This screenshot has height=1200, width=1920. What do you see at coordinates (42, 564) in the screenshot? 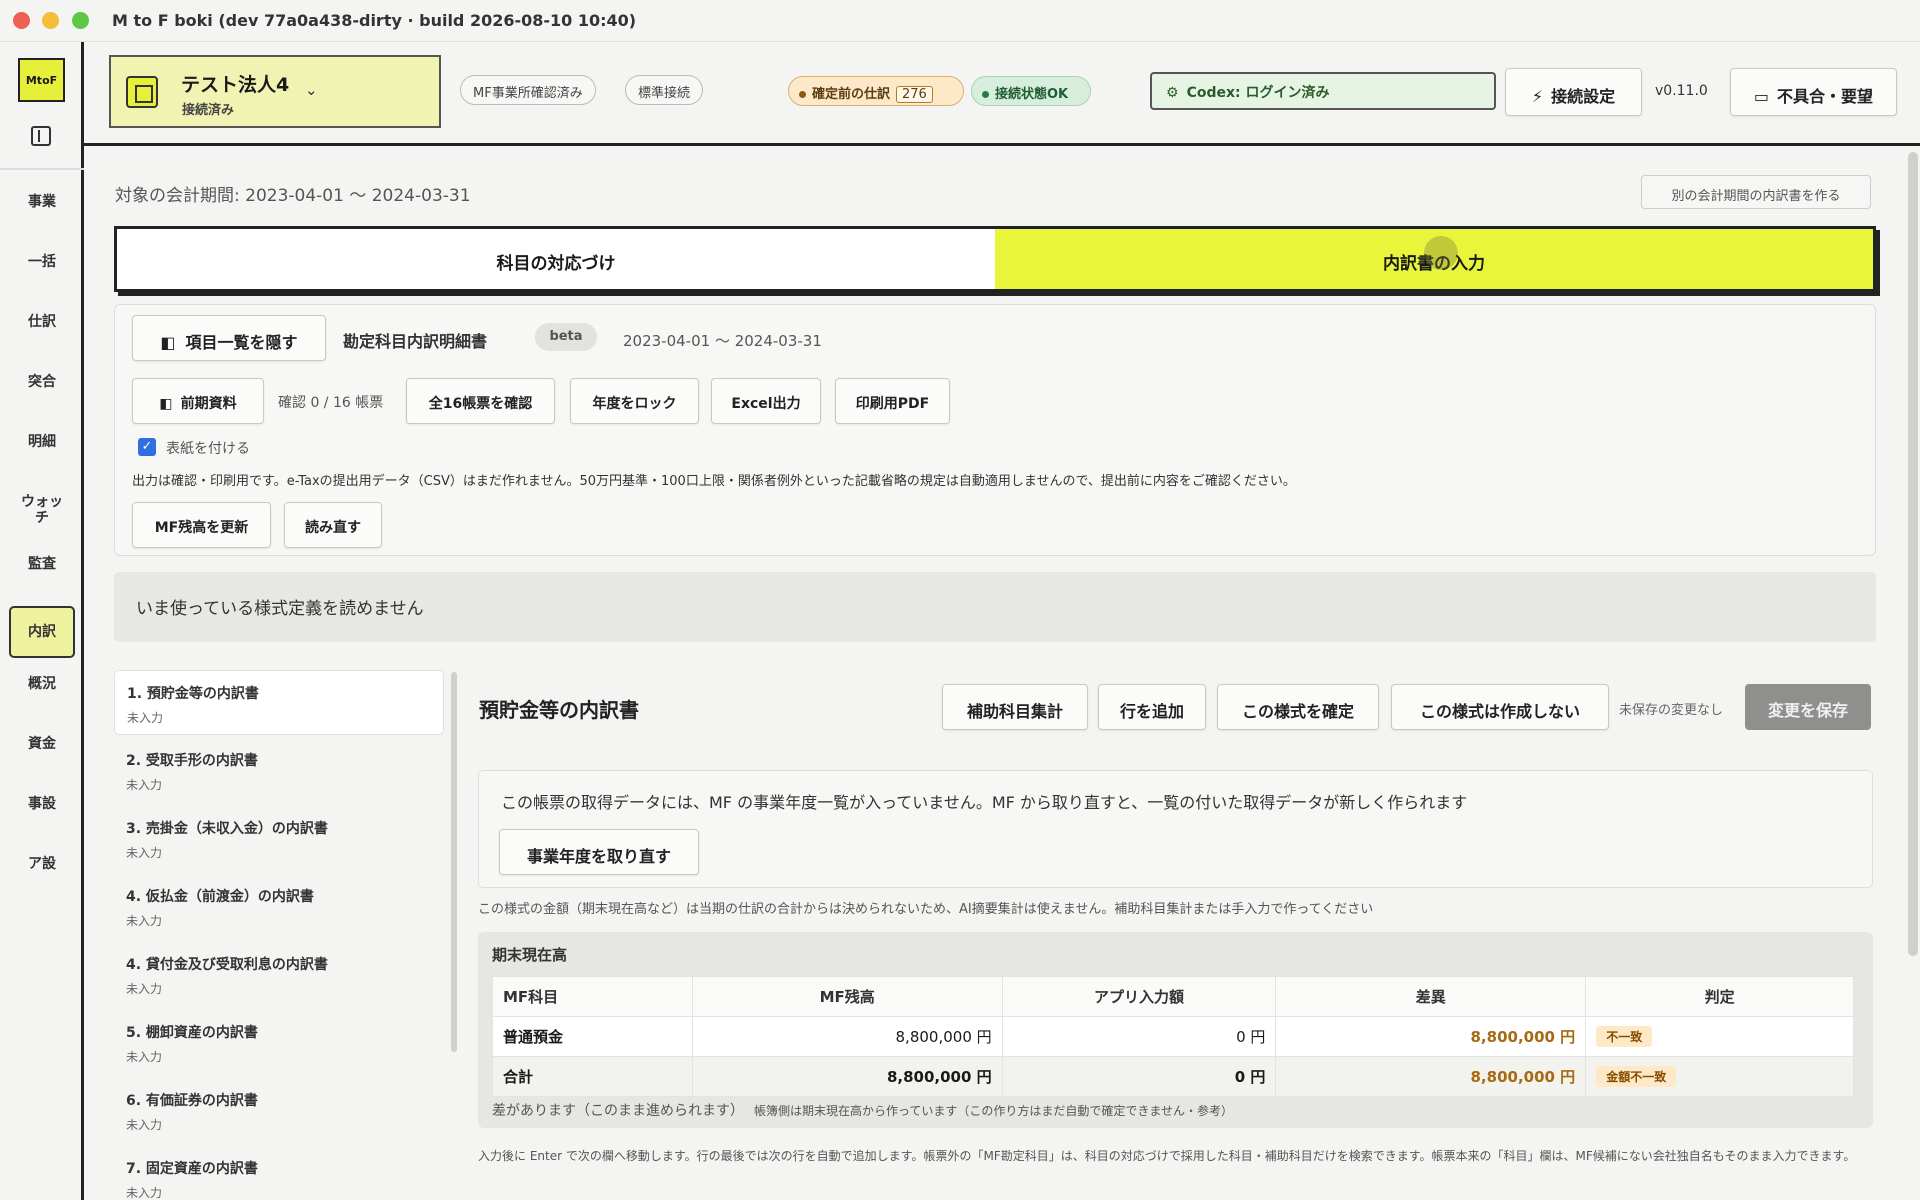
I see `sidebar-item-kansa: 監査` at bounding box center [42, 564].